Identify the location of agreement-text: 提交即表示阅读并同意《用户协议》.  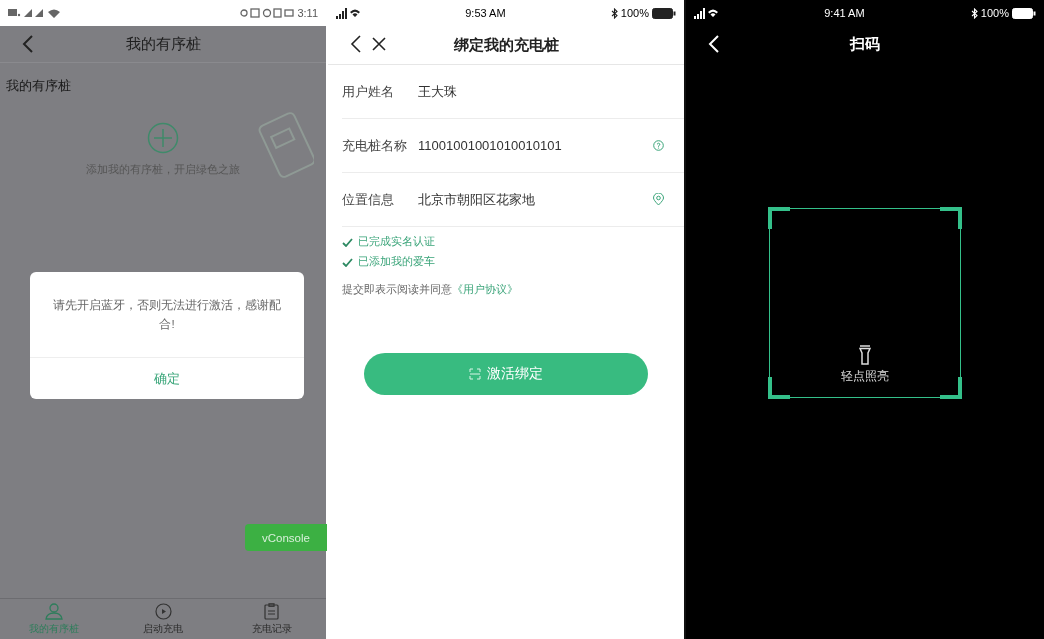
(430, 289).